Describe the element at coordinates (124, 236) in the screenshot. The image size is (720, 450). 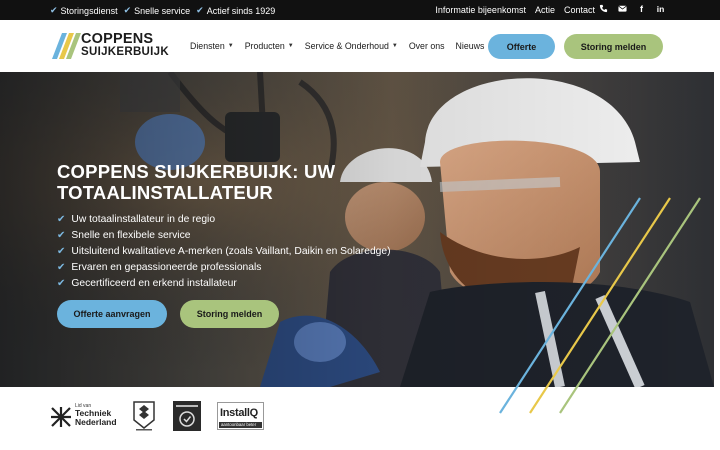
I see `list-item: ✔ Snelle en flexibele service` at that location.